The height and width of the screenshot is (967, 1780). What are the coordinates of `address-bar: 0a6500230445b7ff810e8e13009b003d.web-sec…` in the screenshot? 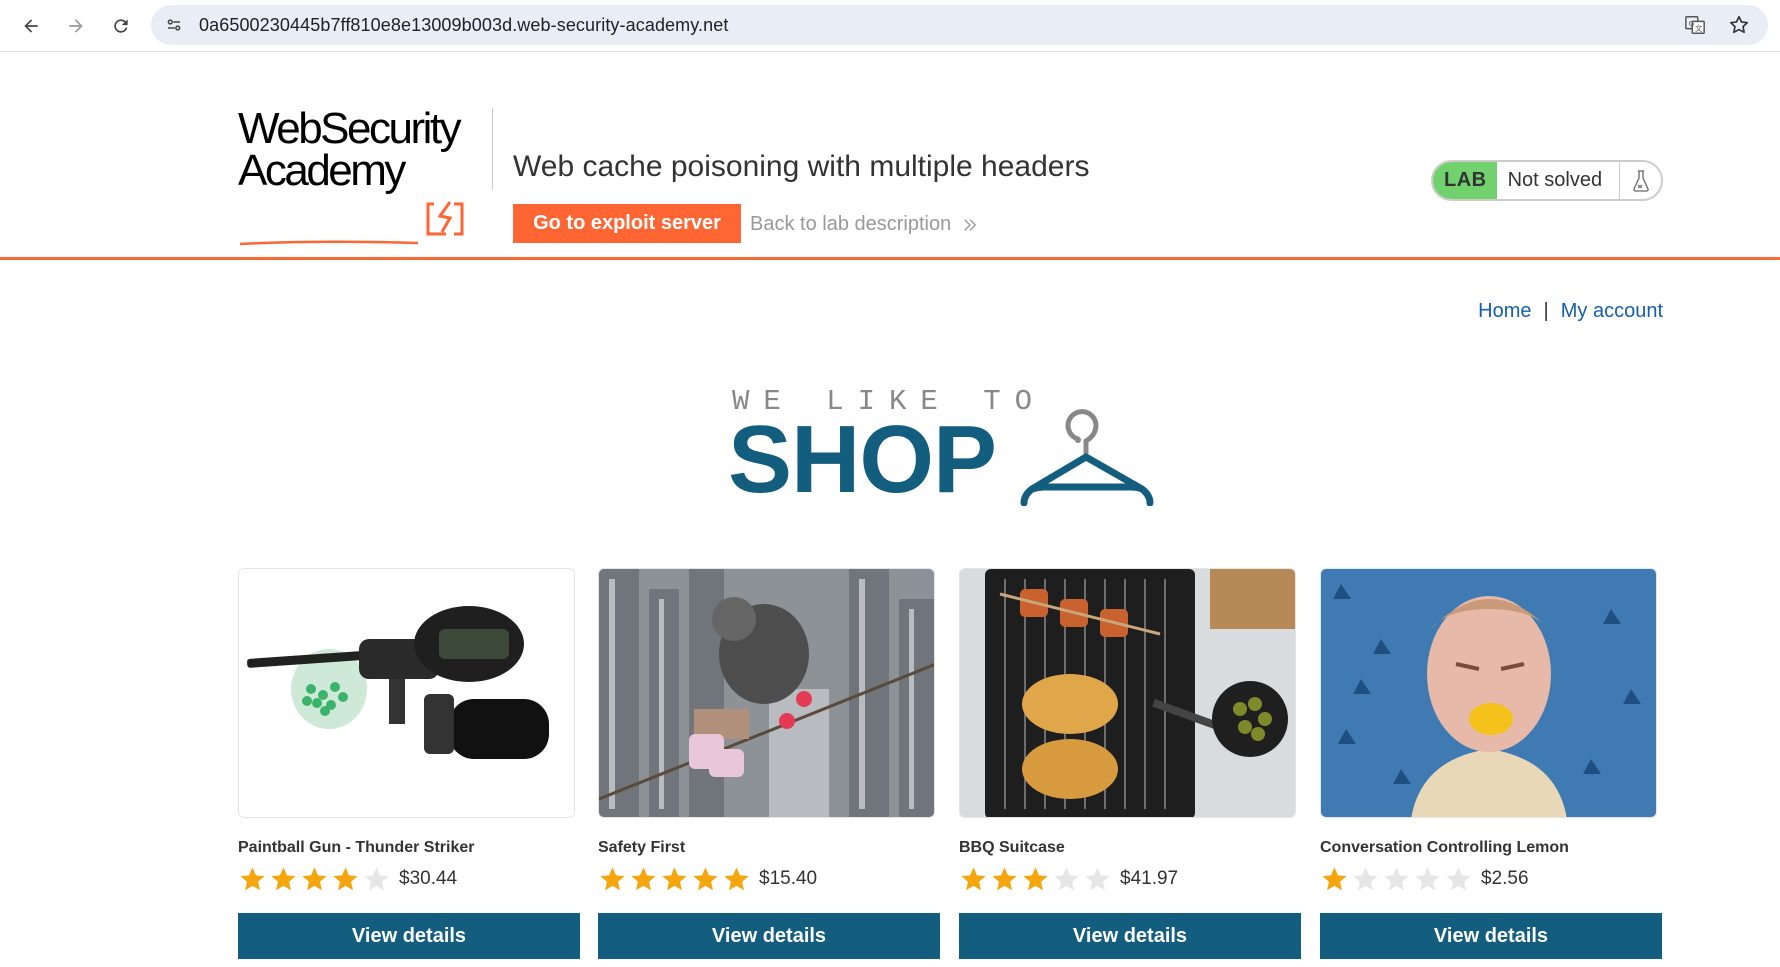 It's located at (959, 25).